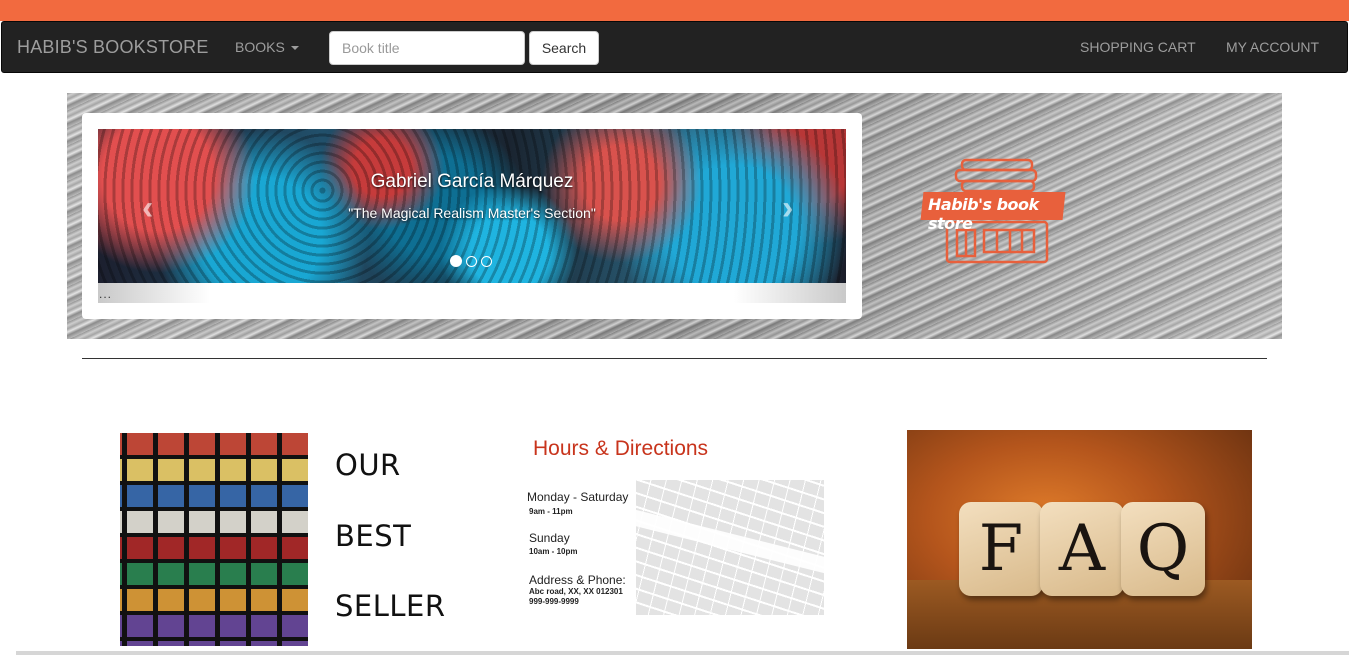  I want to click on carousel-indicators, so click(471, 261).